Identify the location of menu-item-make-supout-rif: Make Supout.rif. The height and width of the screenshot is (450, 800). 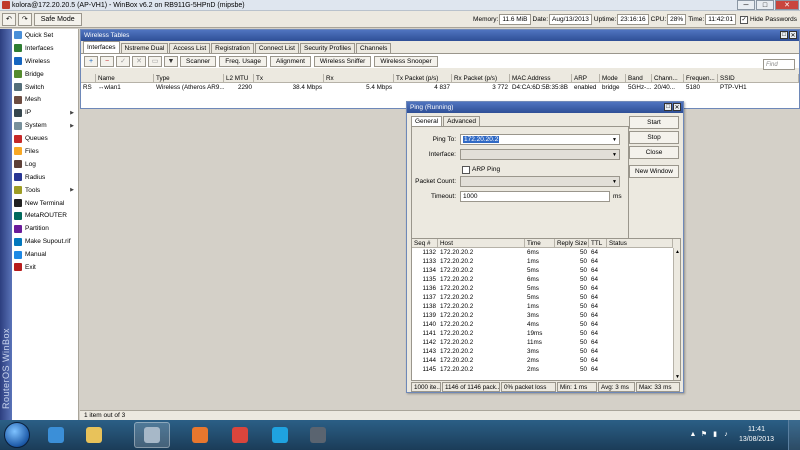
(45, 241).